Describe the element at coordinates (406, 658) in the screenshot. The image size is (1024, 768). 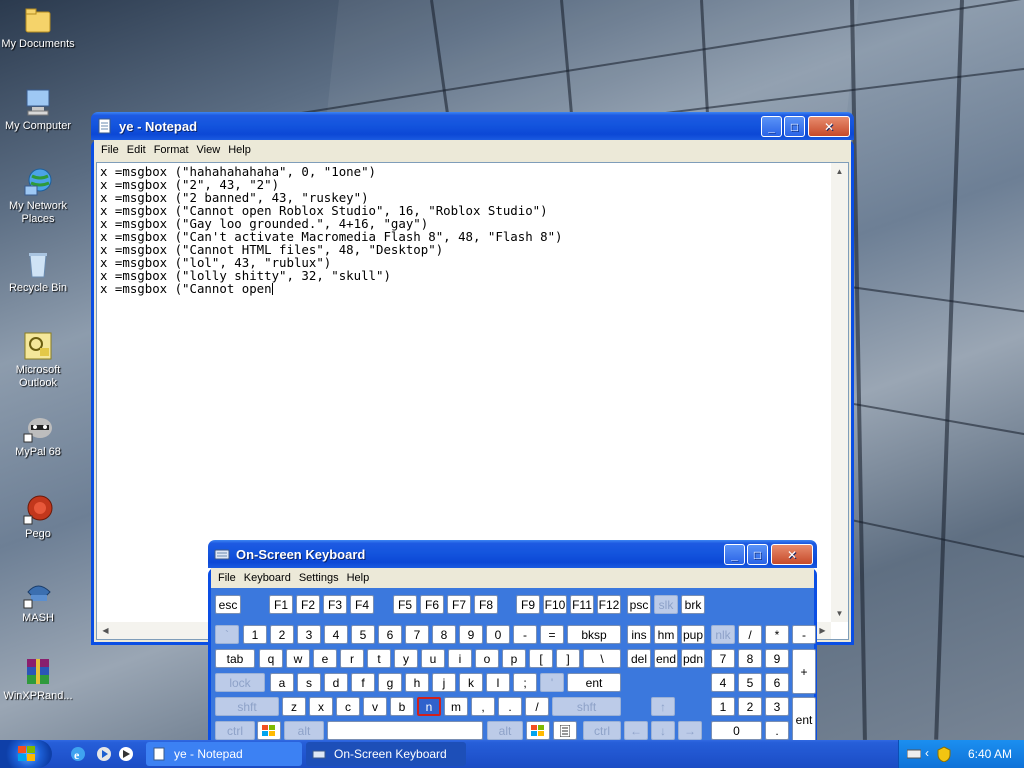
I see `osk-key-y: y` at that location.